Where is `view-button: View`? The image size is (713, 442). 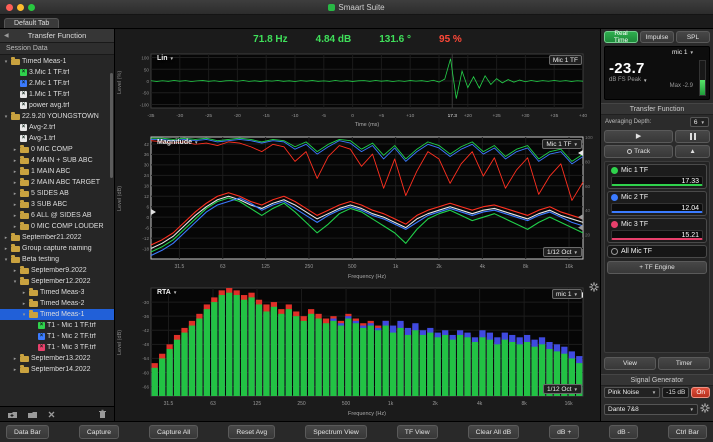
view-button: View is located at coordinates (630, 363).